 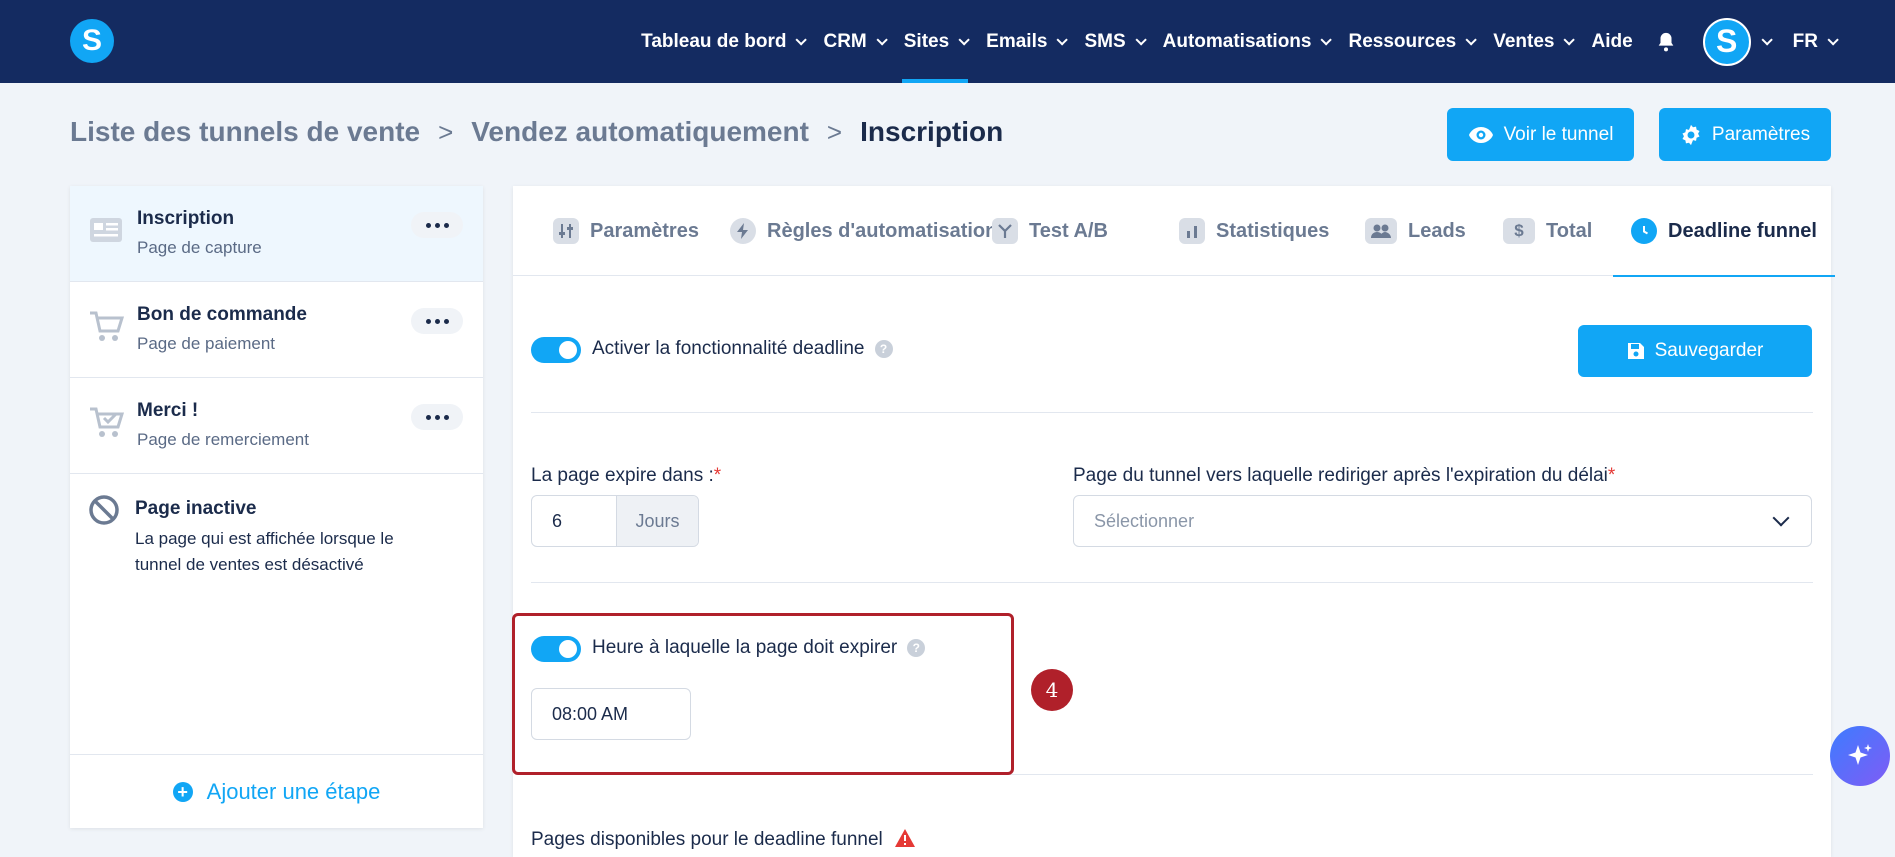 What do you see at coordinates (1050, 231) in the screenshot?
I see `tab-test-ab: Test A/B` at bounding box center [1050, 231].